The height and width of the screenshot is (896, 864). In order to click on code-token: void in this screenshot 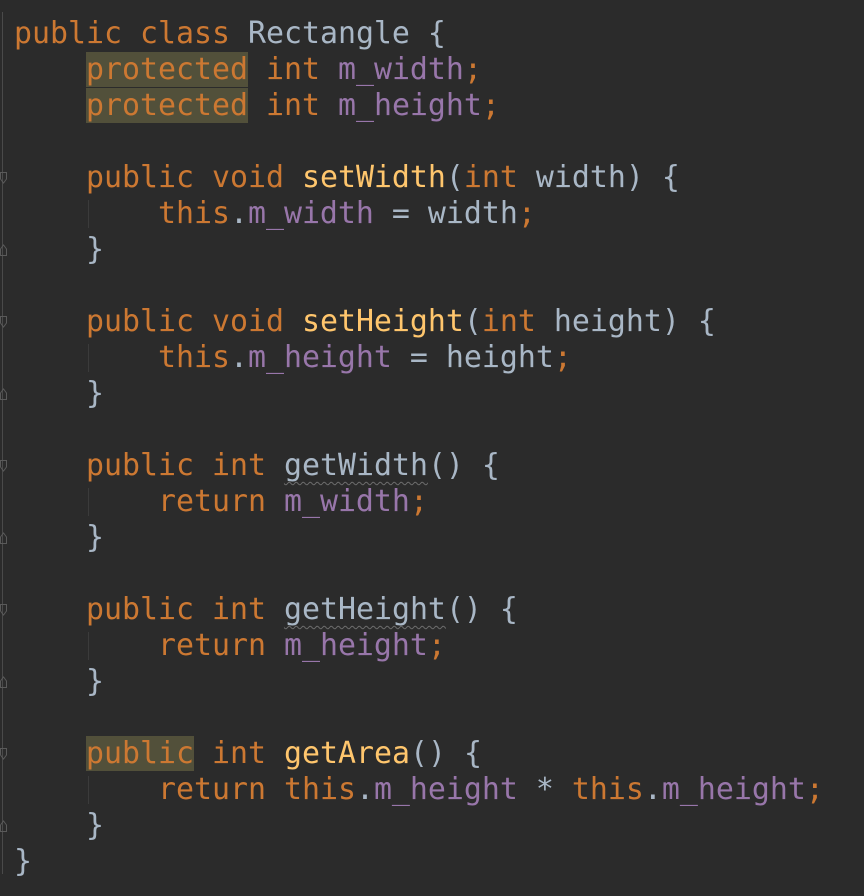, I will do `click(247, 177)`.